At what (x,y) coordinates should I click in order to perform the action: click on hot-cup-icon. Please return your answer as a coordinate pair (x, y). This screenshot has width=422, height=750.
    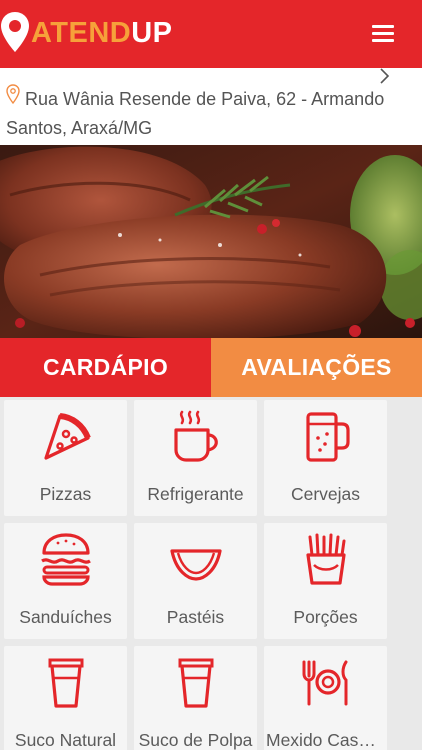
    Looking at the image, I should click on (196, 436).